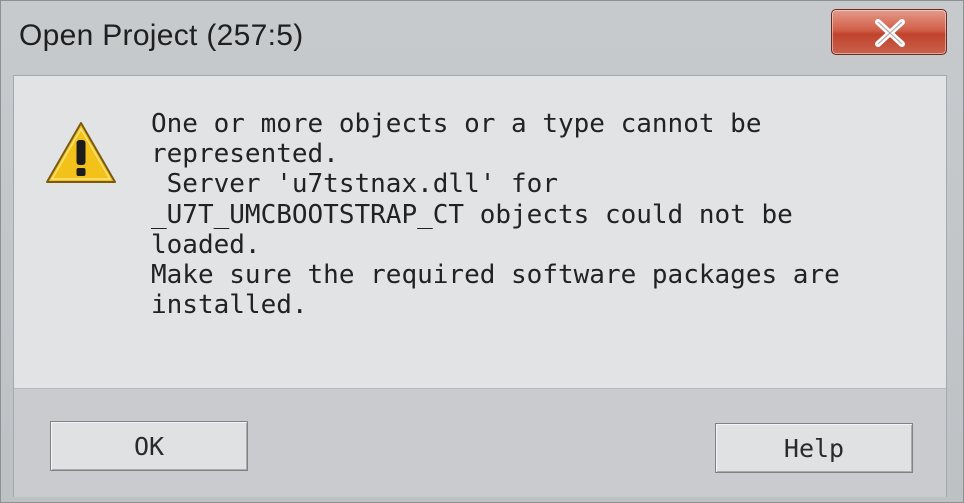 Image resolution: width=964 pixels, height=503 pixels. Describe the element at coordinates (149, 446) in the screenshot. I see `ok-button: OK` at that location.